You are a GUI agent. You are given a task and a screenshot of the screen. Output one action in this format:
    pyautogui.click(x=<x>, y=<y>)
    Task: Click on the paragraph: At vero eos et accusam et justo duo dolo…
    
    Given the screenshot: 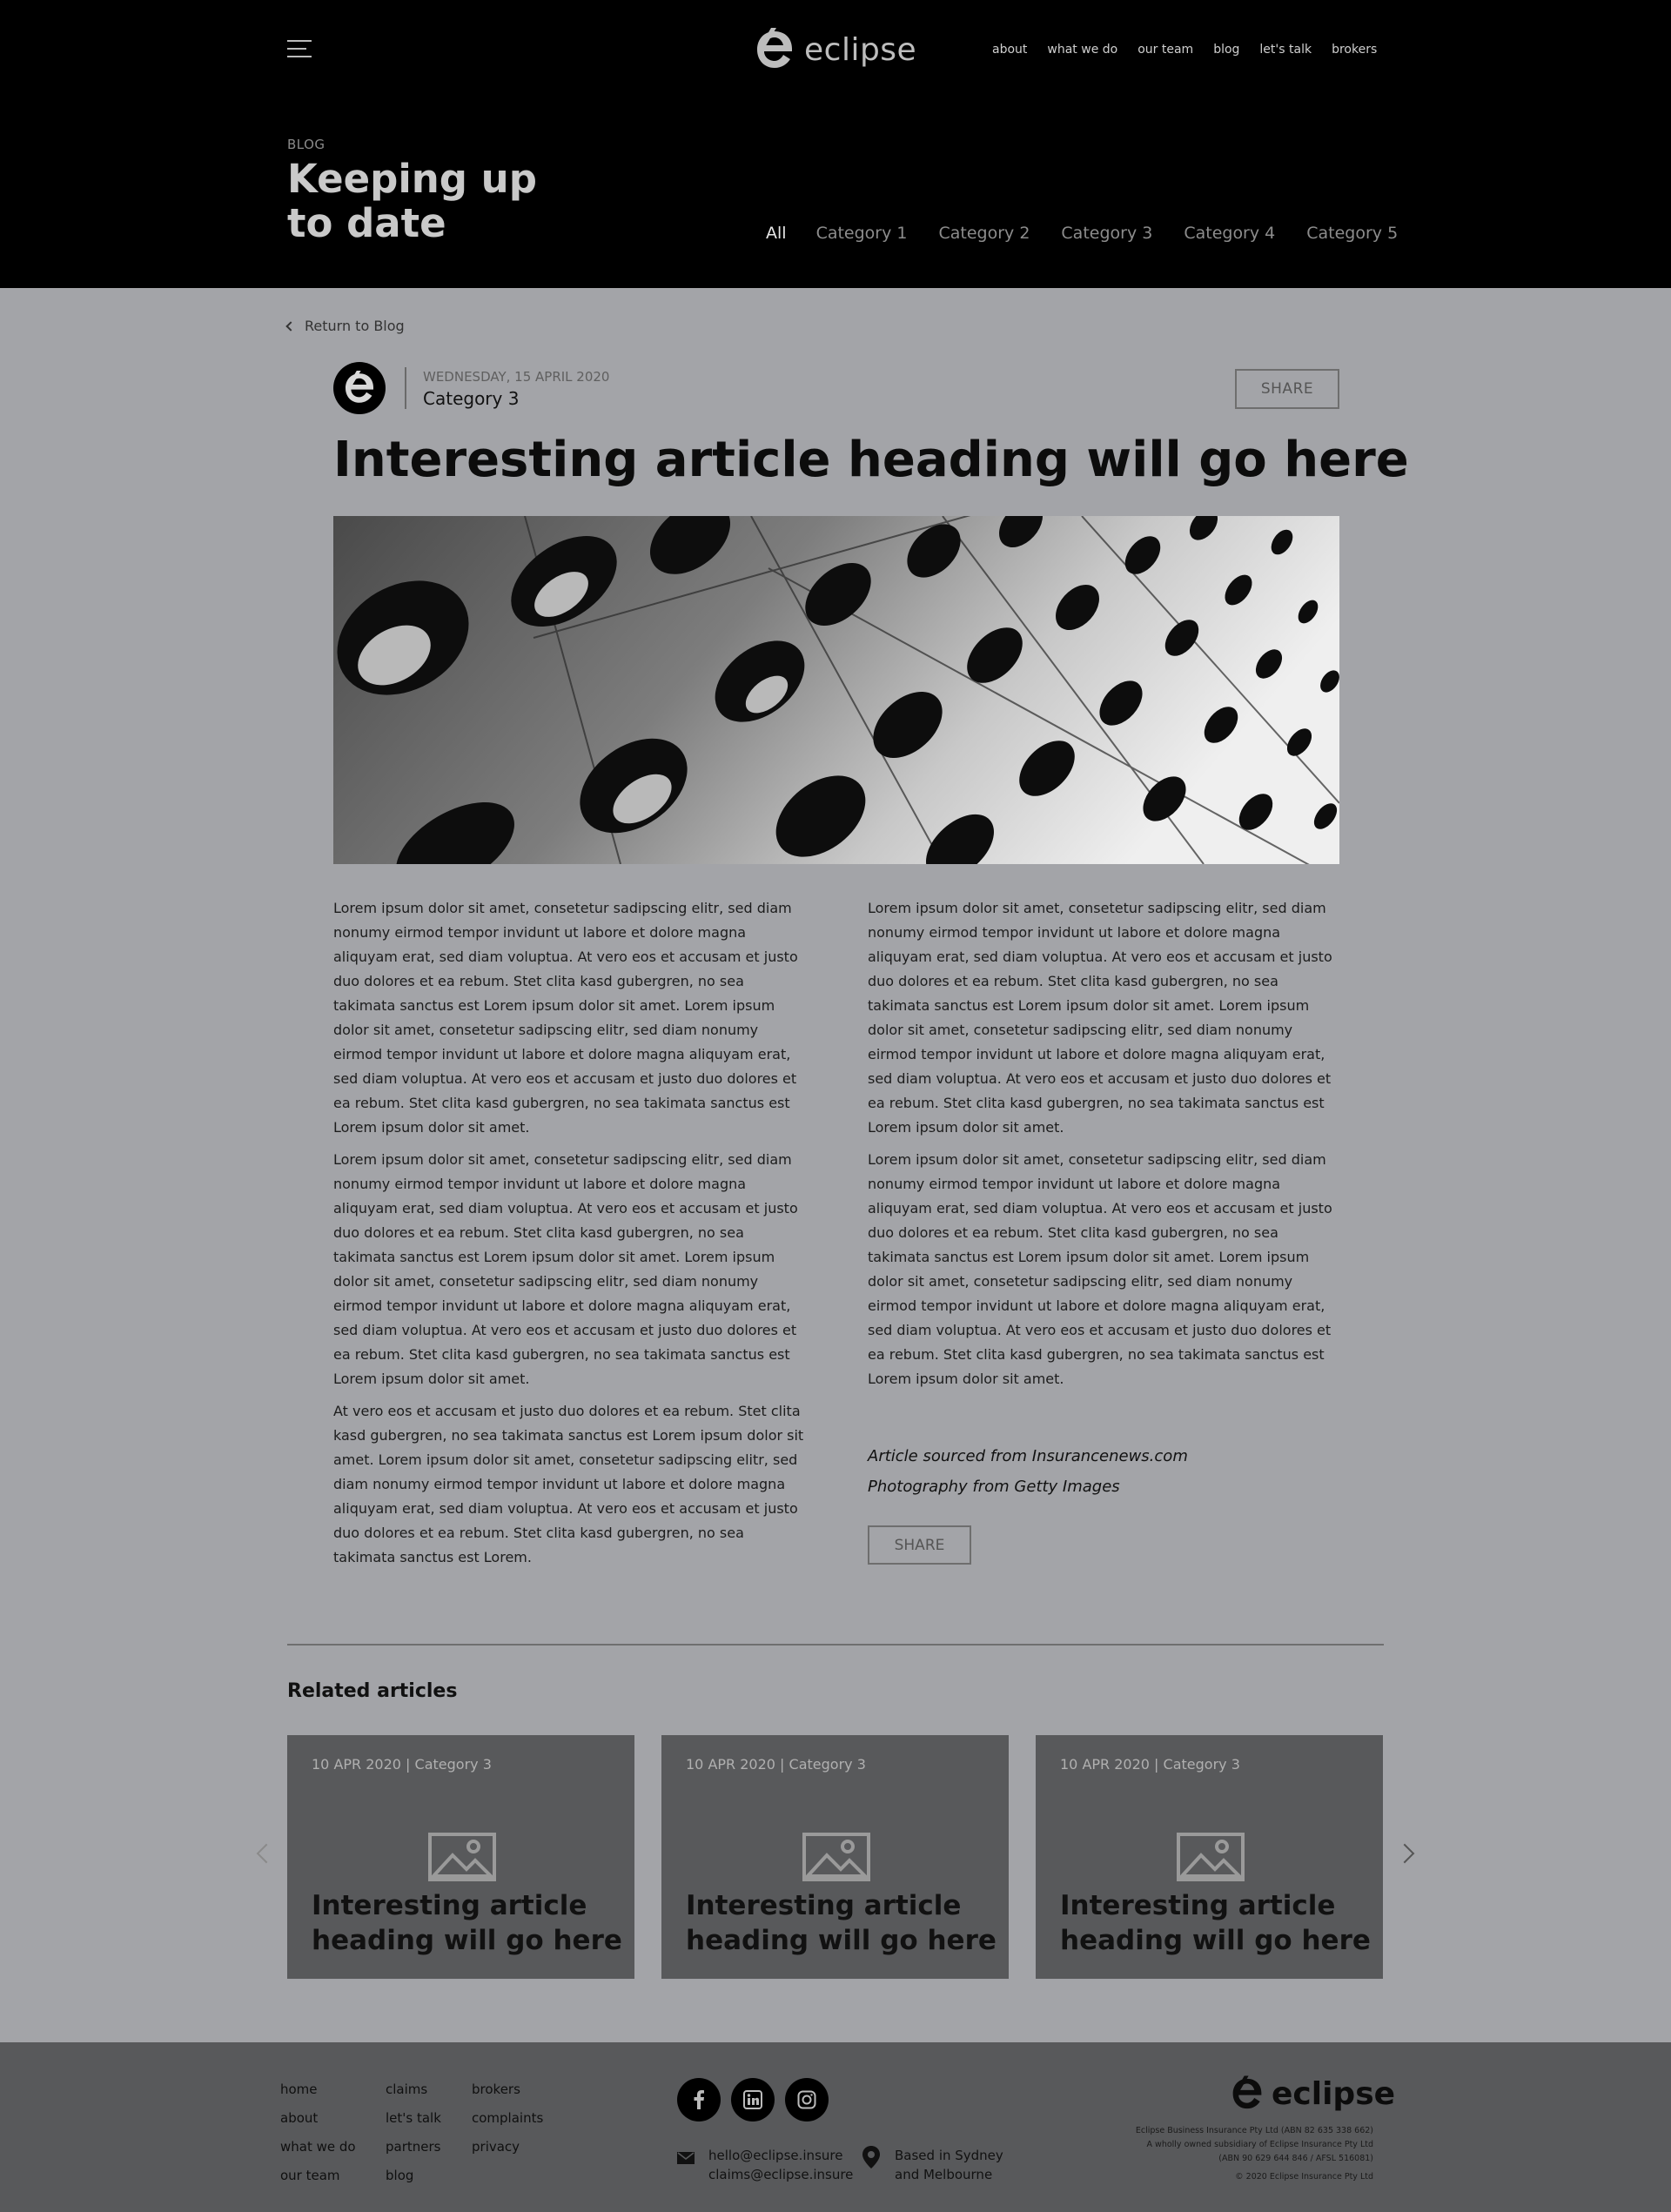 What is the action you would take?
    pyautogui.click(x=568, y=1484)
    